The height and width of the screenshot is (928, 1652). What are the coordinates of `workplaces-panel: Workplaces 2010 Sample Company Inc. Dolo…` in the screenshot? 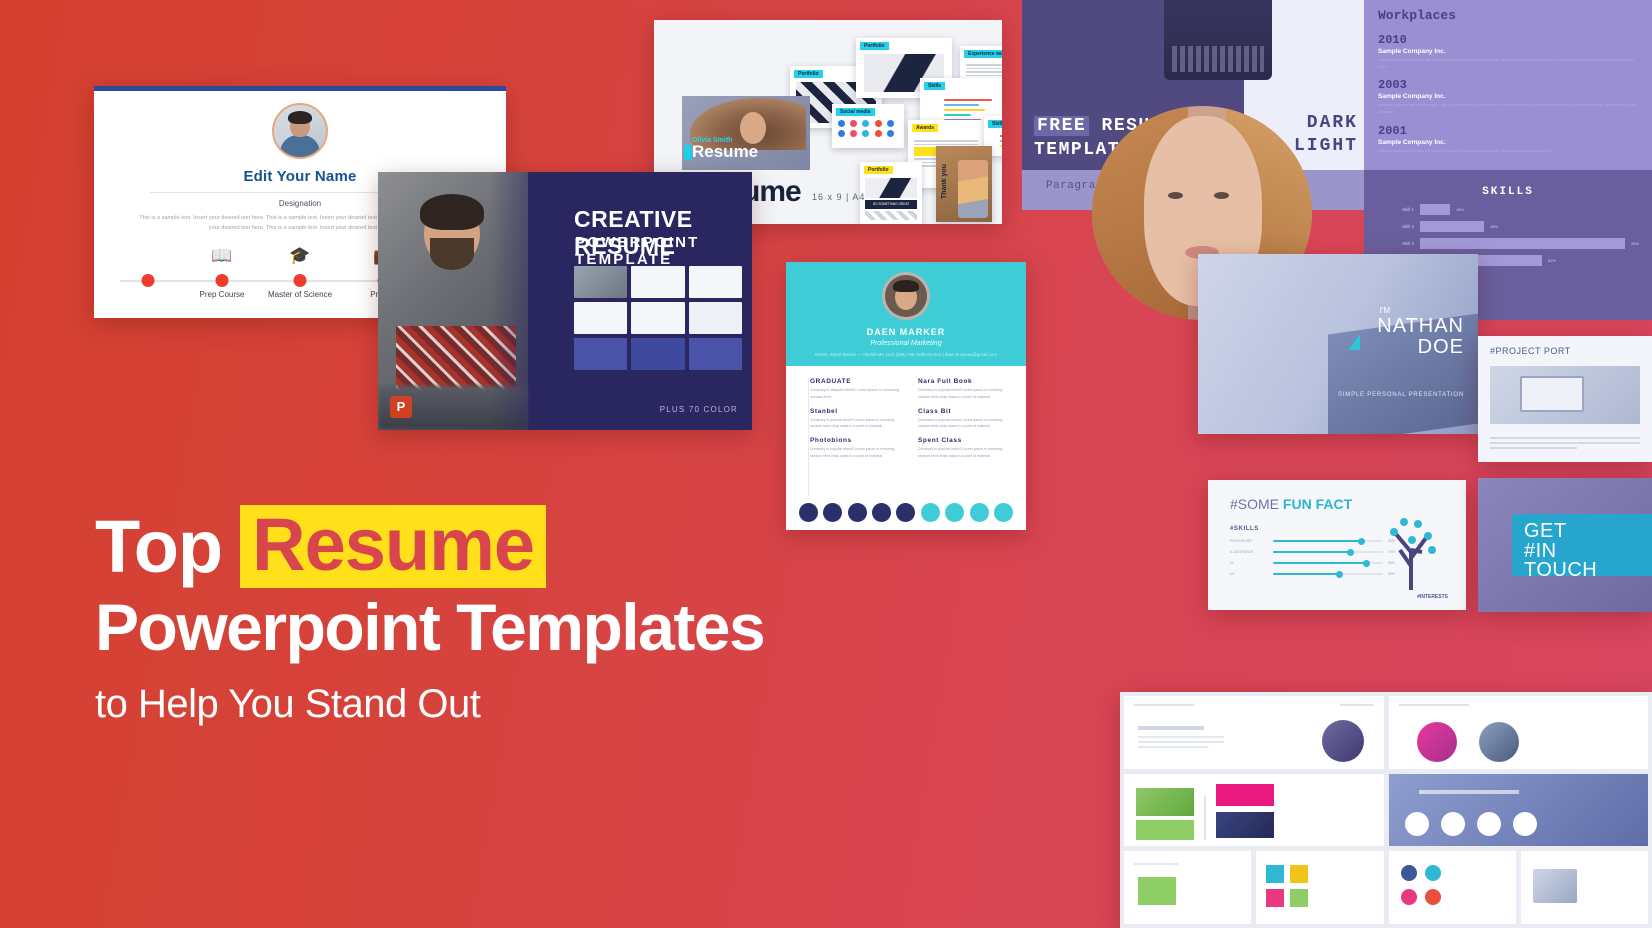 It's located at (1508, 85).